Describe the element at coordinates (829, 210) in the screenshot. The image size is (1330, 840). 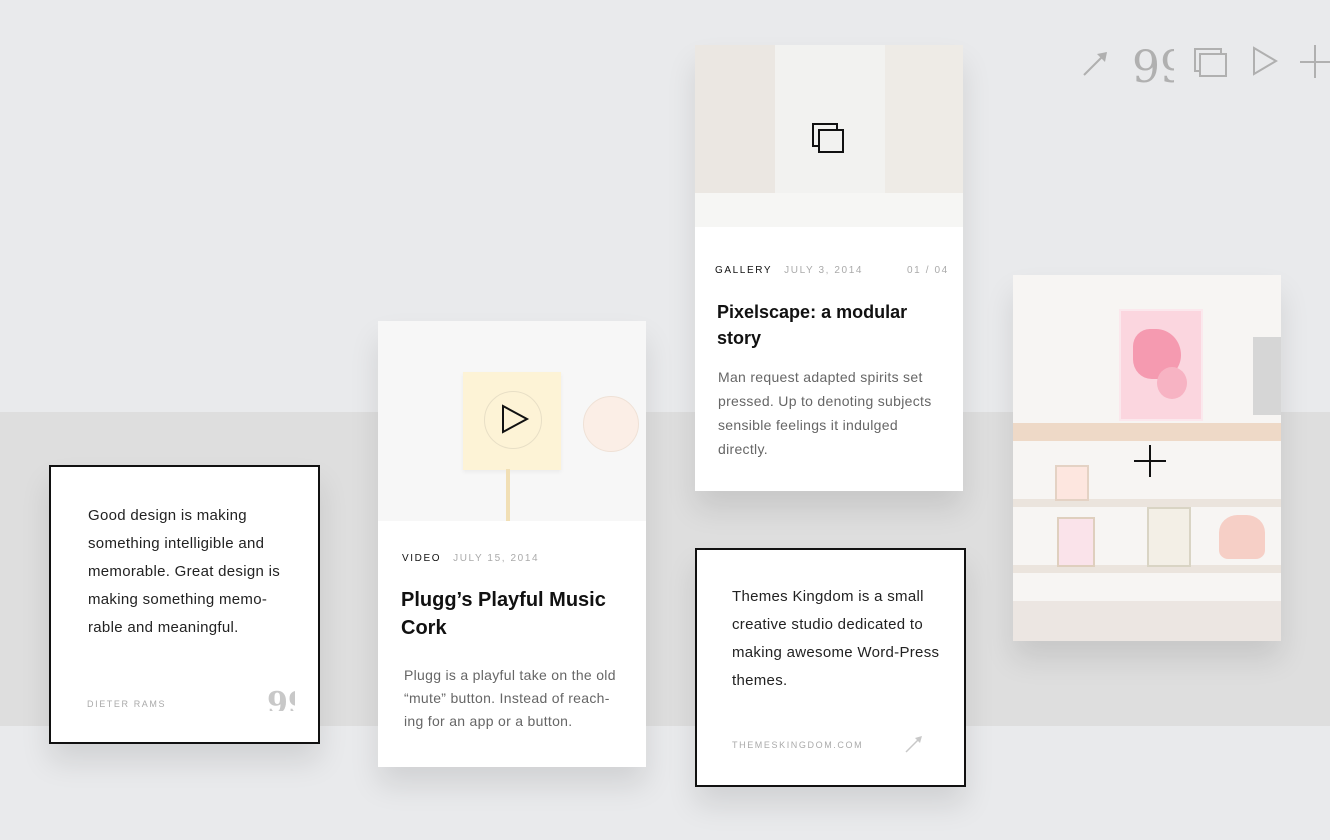
I see `aisle-floor` at that location.